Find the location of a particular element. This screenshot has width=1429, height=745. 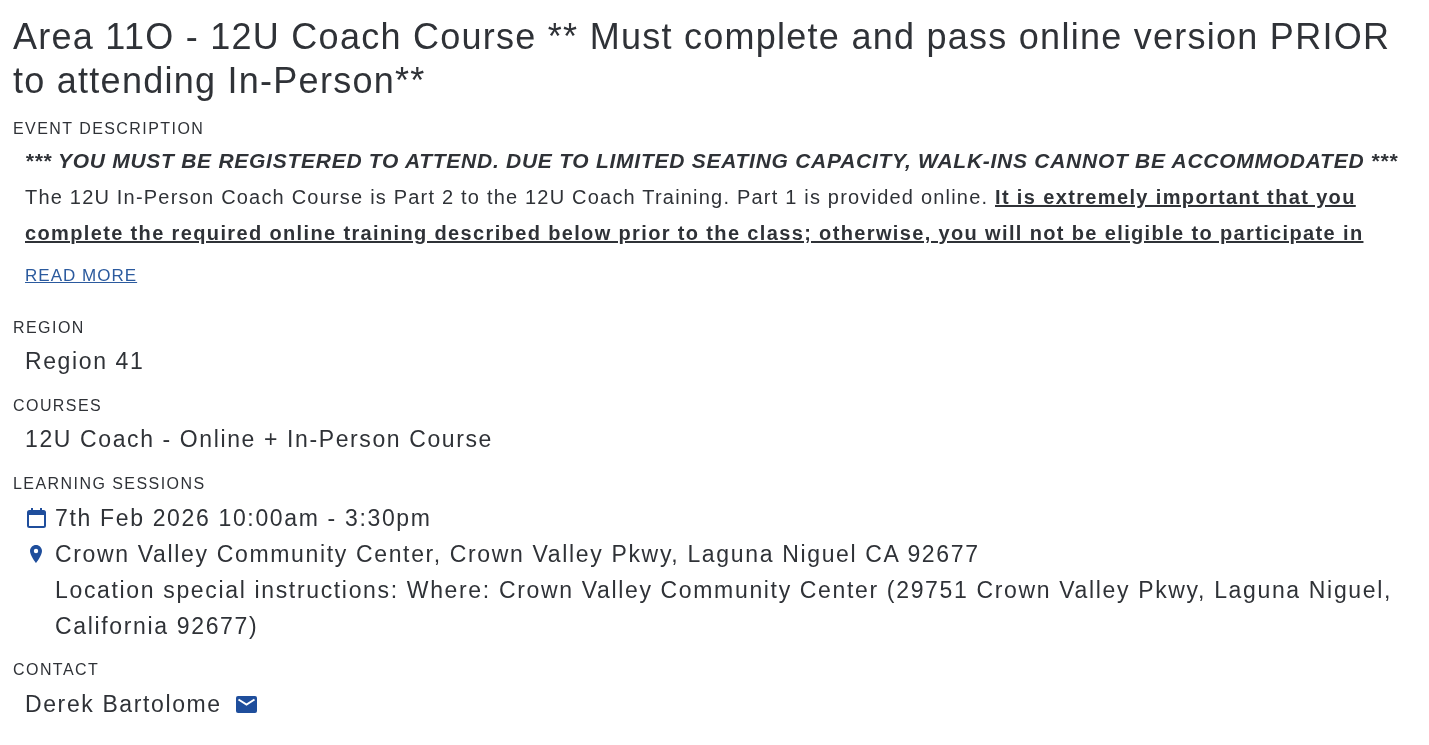

location-pin-icon is located at coordinates (36, 554).